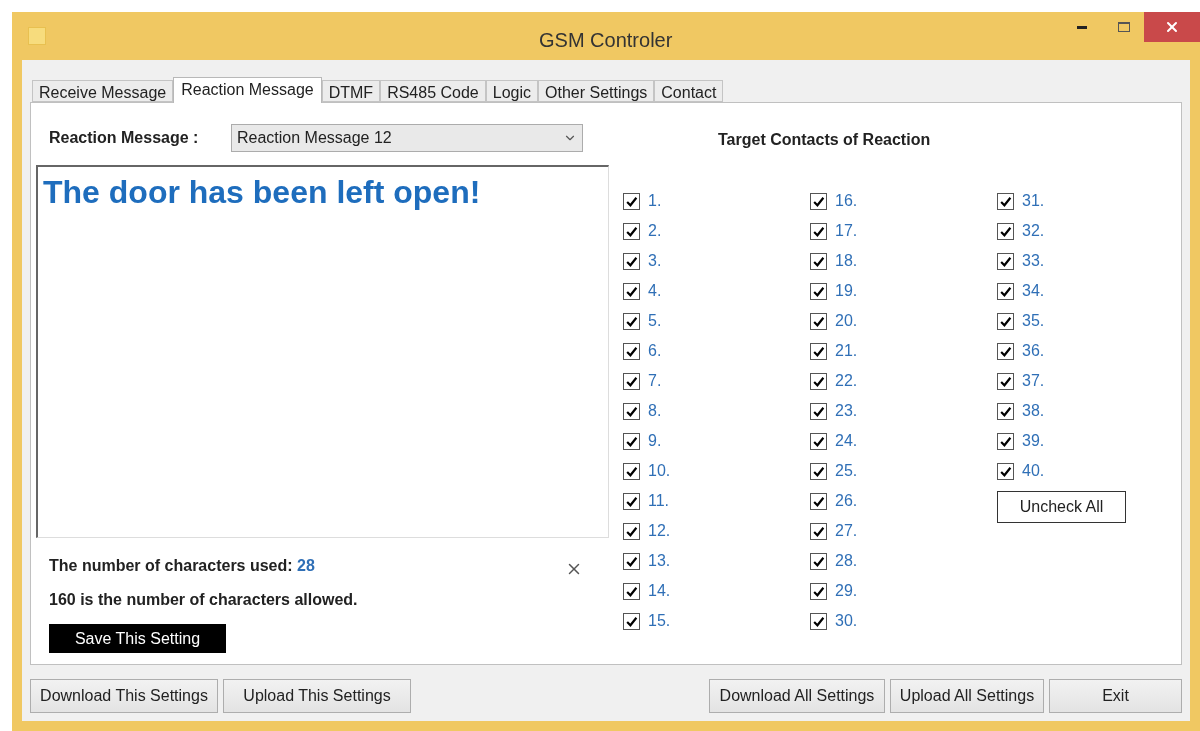 The width and height of the screenshot is (1200, 731). Describe the element at coordinates (655, 291) in the screenshot. I see `contact-label: 4.` at that location.